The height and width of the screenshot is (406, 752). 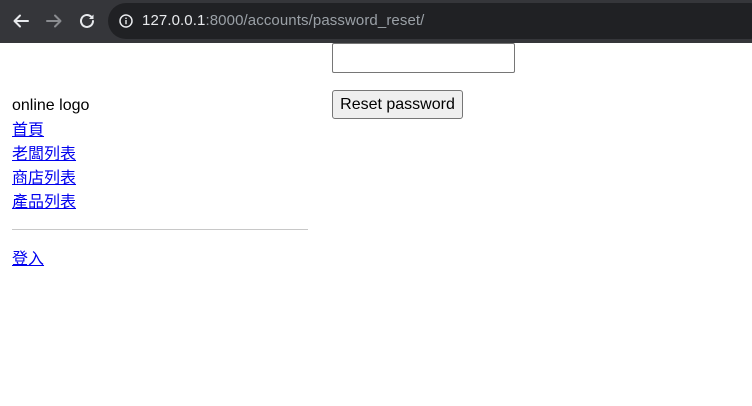 I want to click on nav-link-product-list: 產品列表, so click(x=160, y=201).